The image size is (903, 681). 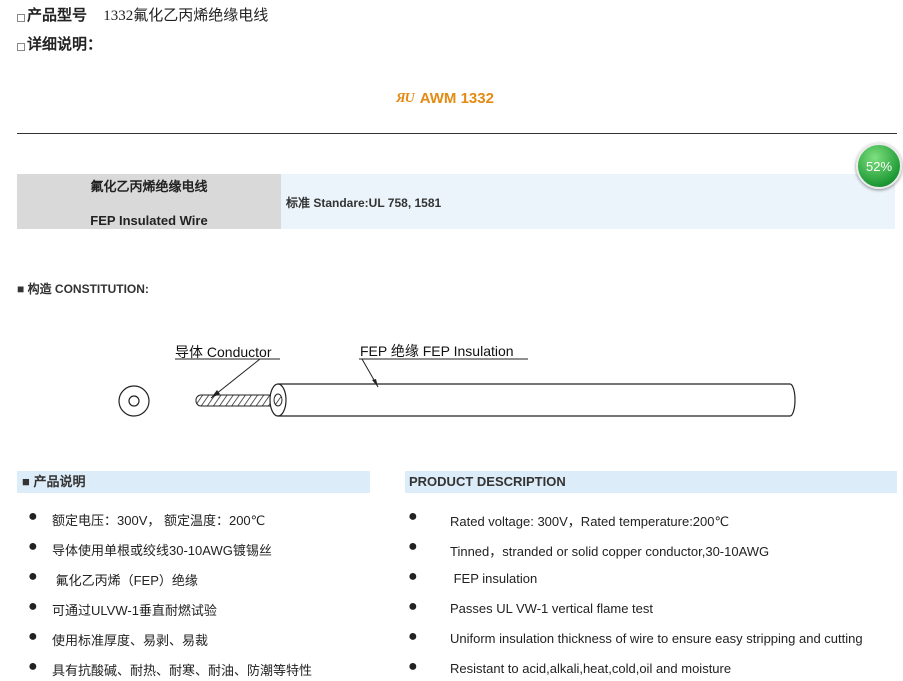 What do you see at coordinates (130, 640) in the screenshot?
I see `list-item: 使用标准厚度、易剥、易裁` at bounding box center [130, 640].